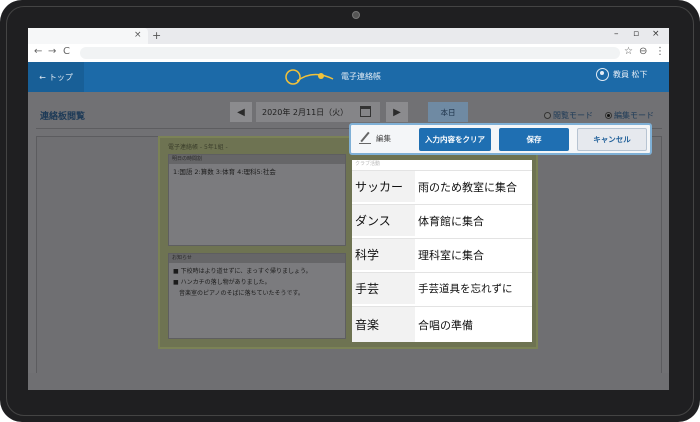 Image resolution: width=700 pixels, height=422 pixels. What do you see at coordinates (222, 282) in the screenshot?
I see `notice-line: ■ ハンカチの落し物がありました。` at bounding box center [222, 282].